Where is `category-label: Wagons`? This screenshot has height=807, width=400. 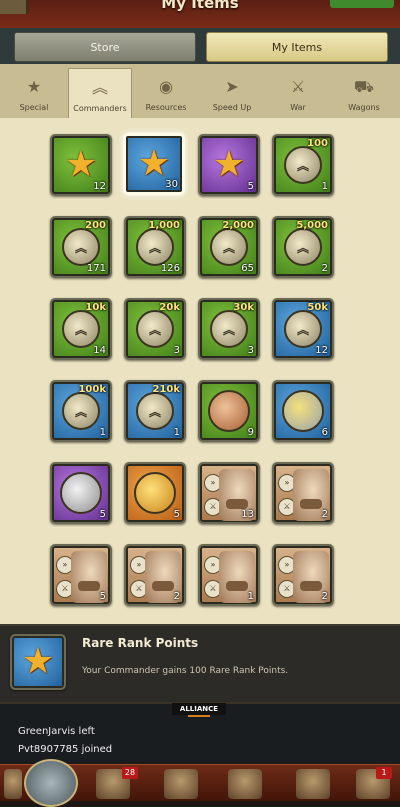
category-label: Wagons is located at coordinates (364, 107).